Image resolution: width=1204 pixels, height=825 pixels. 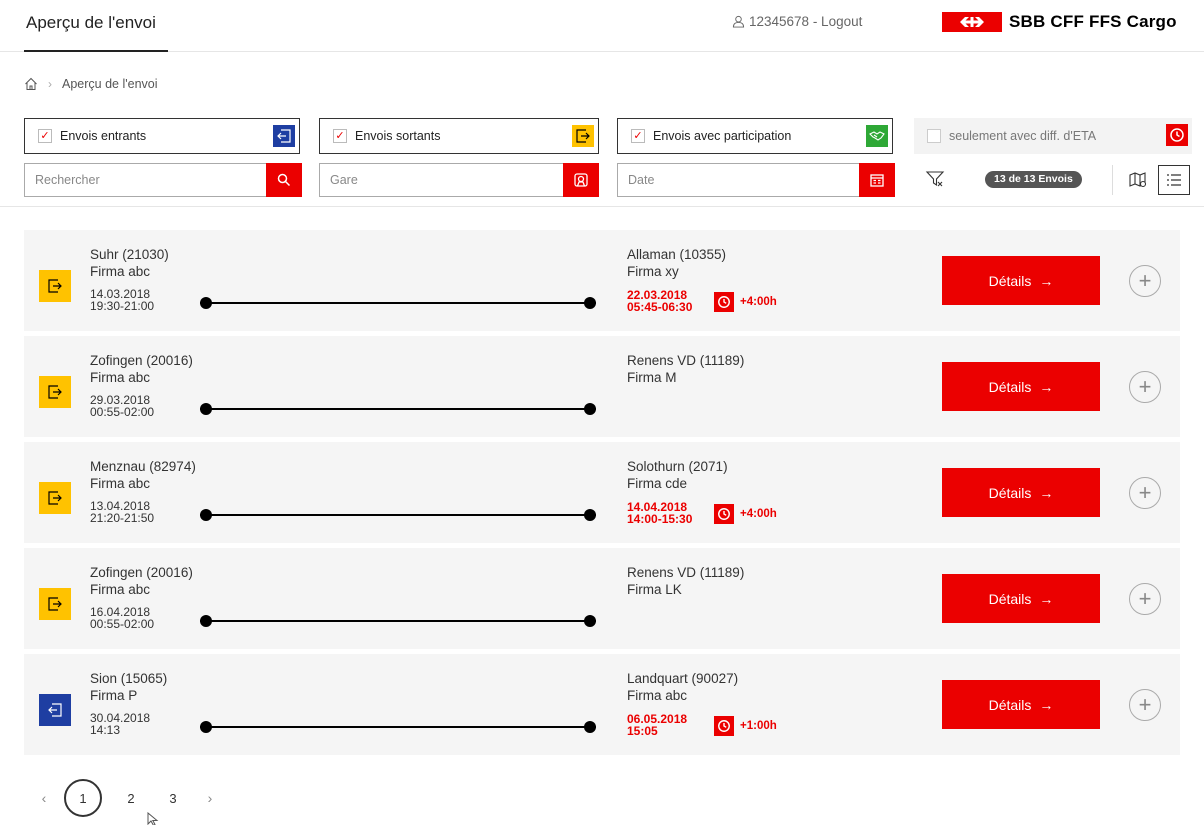 I want to click on date-field, so click(x=756, y=180).